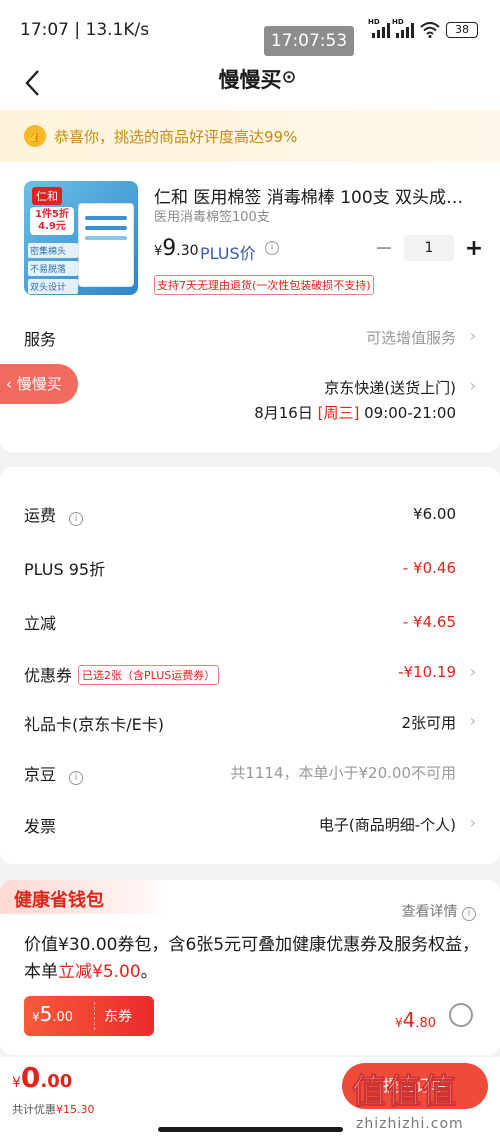  I want to click on wallet-select-radio, so click(461, 1015).